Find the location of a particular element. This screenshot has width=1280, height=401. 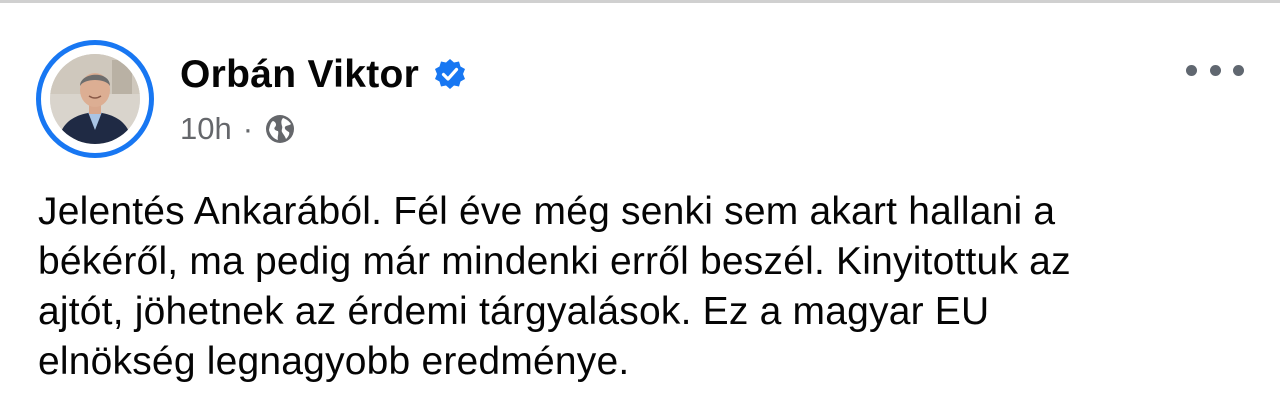

avatar-photo is located at coordinates (95, 99).